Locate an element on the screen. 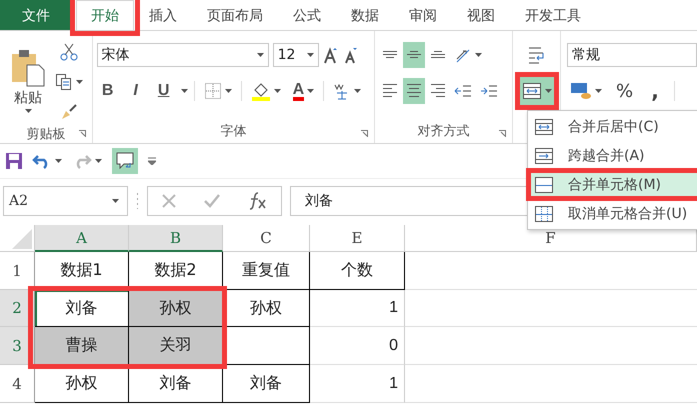  merge-cells-button is located at coordinates (536, 91).